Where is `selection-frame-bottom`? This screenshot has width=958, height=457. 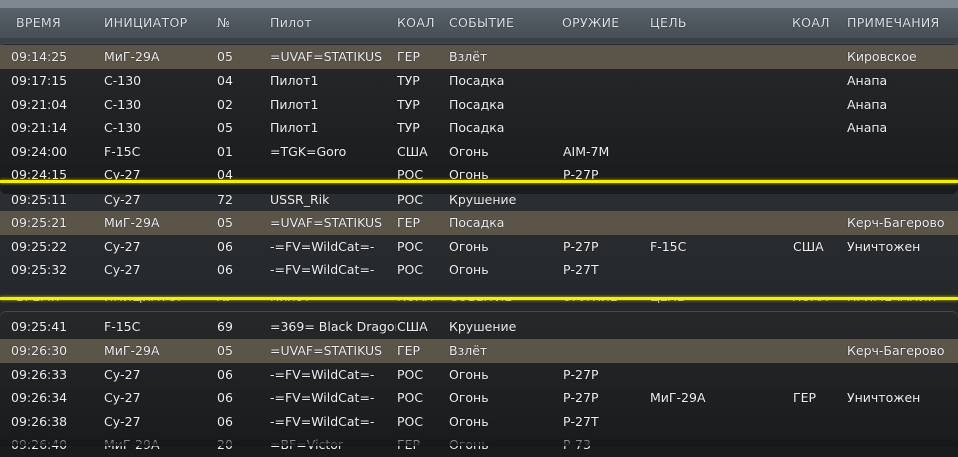
selection-frame-bottom is located at coordinates (479, 298).